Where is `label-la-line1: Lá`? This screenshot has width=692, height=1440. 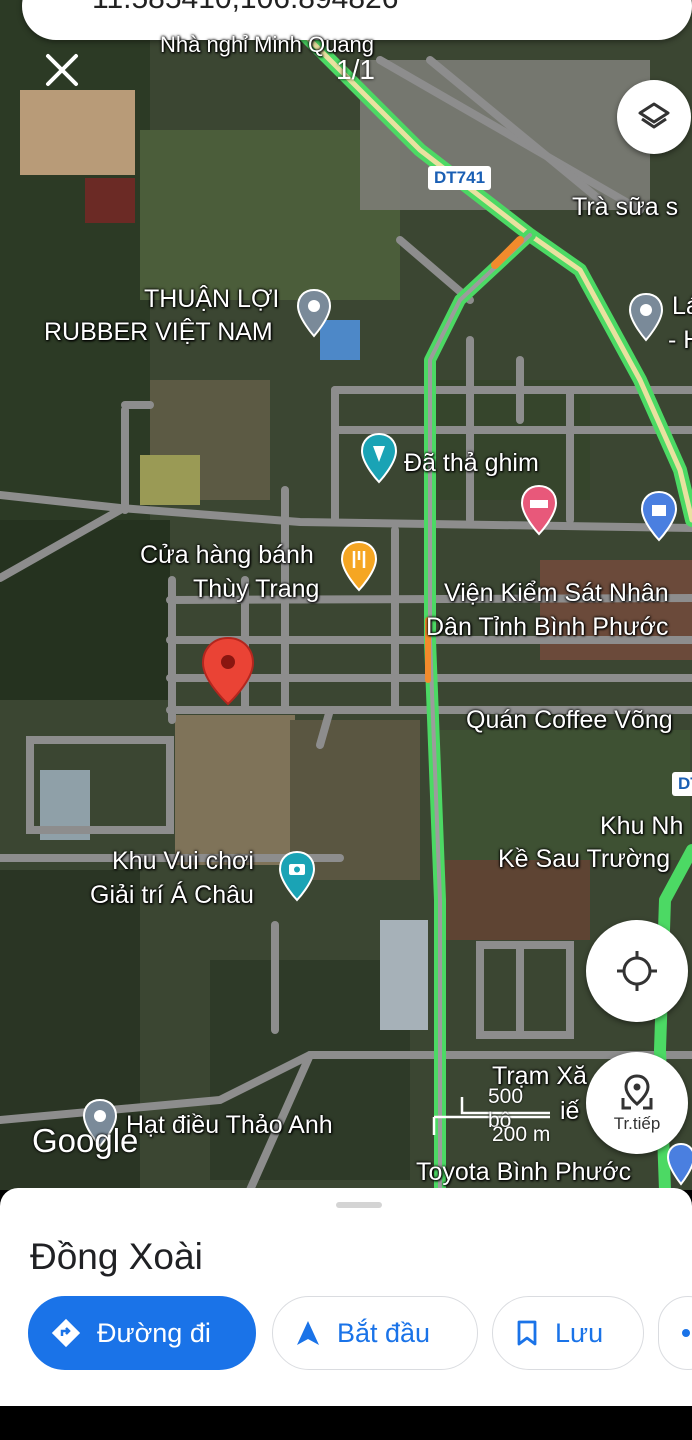
label-la-line1: Lá is located at coordinates (682, 306).